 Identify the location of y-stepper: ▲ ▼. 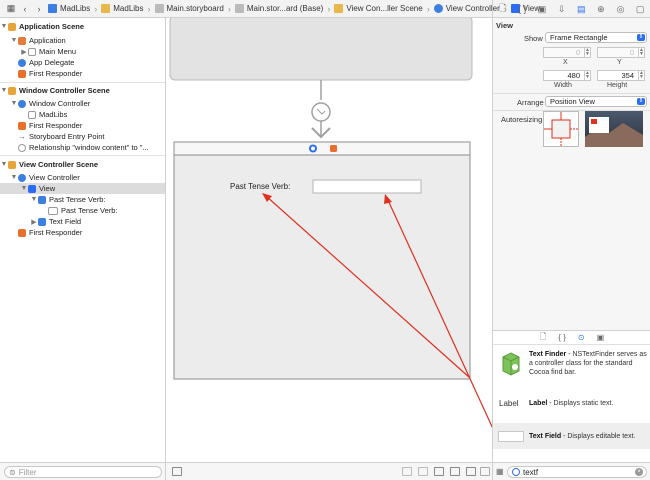
(641, 52).